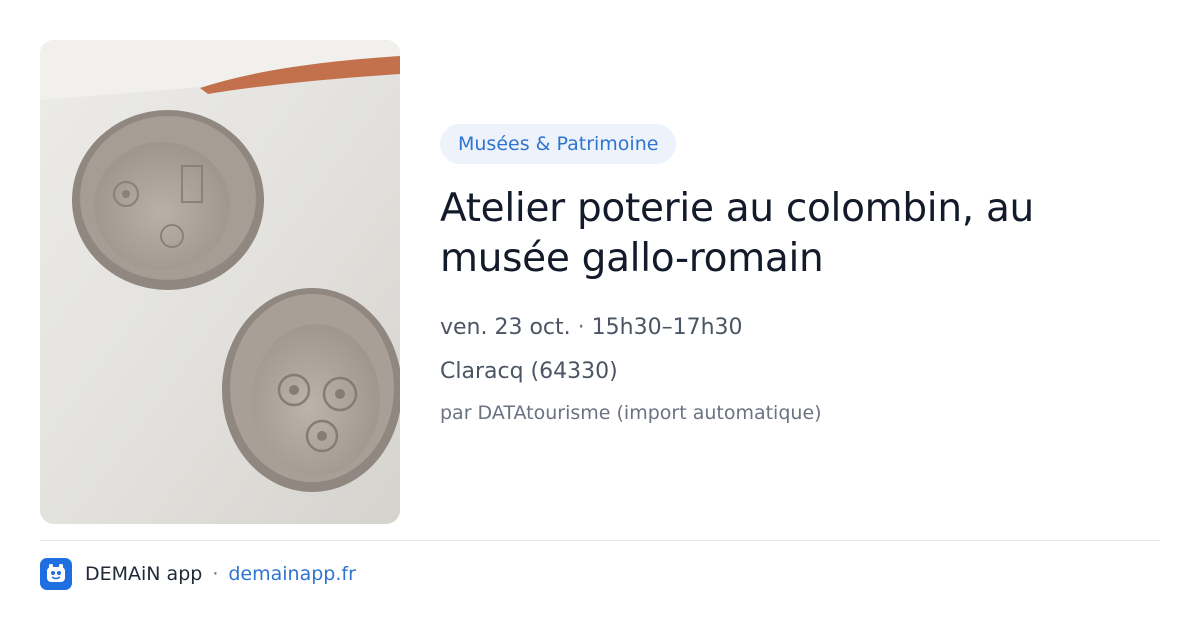 The width and height of the screenshot is (1200, 630). Describe the element at coordinates (737, 208) in the screenshot. I see `event-title-line-1: Atelier poterie au colombin, au` at that location.